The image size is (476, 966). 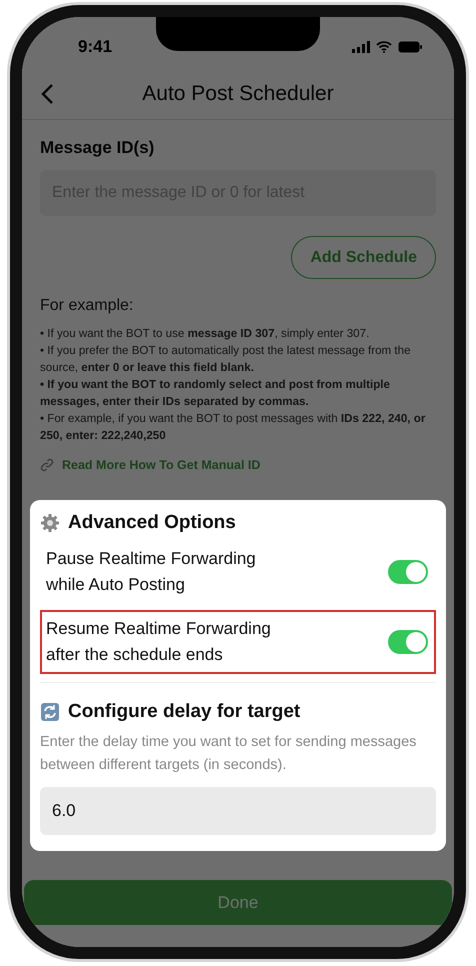 What do you see at coordinates (152, 523) in the screenshot?
I see `dialog-title: Advanced Options` at bounding box center [152, 523].